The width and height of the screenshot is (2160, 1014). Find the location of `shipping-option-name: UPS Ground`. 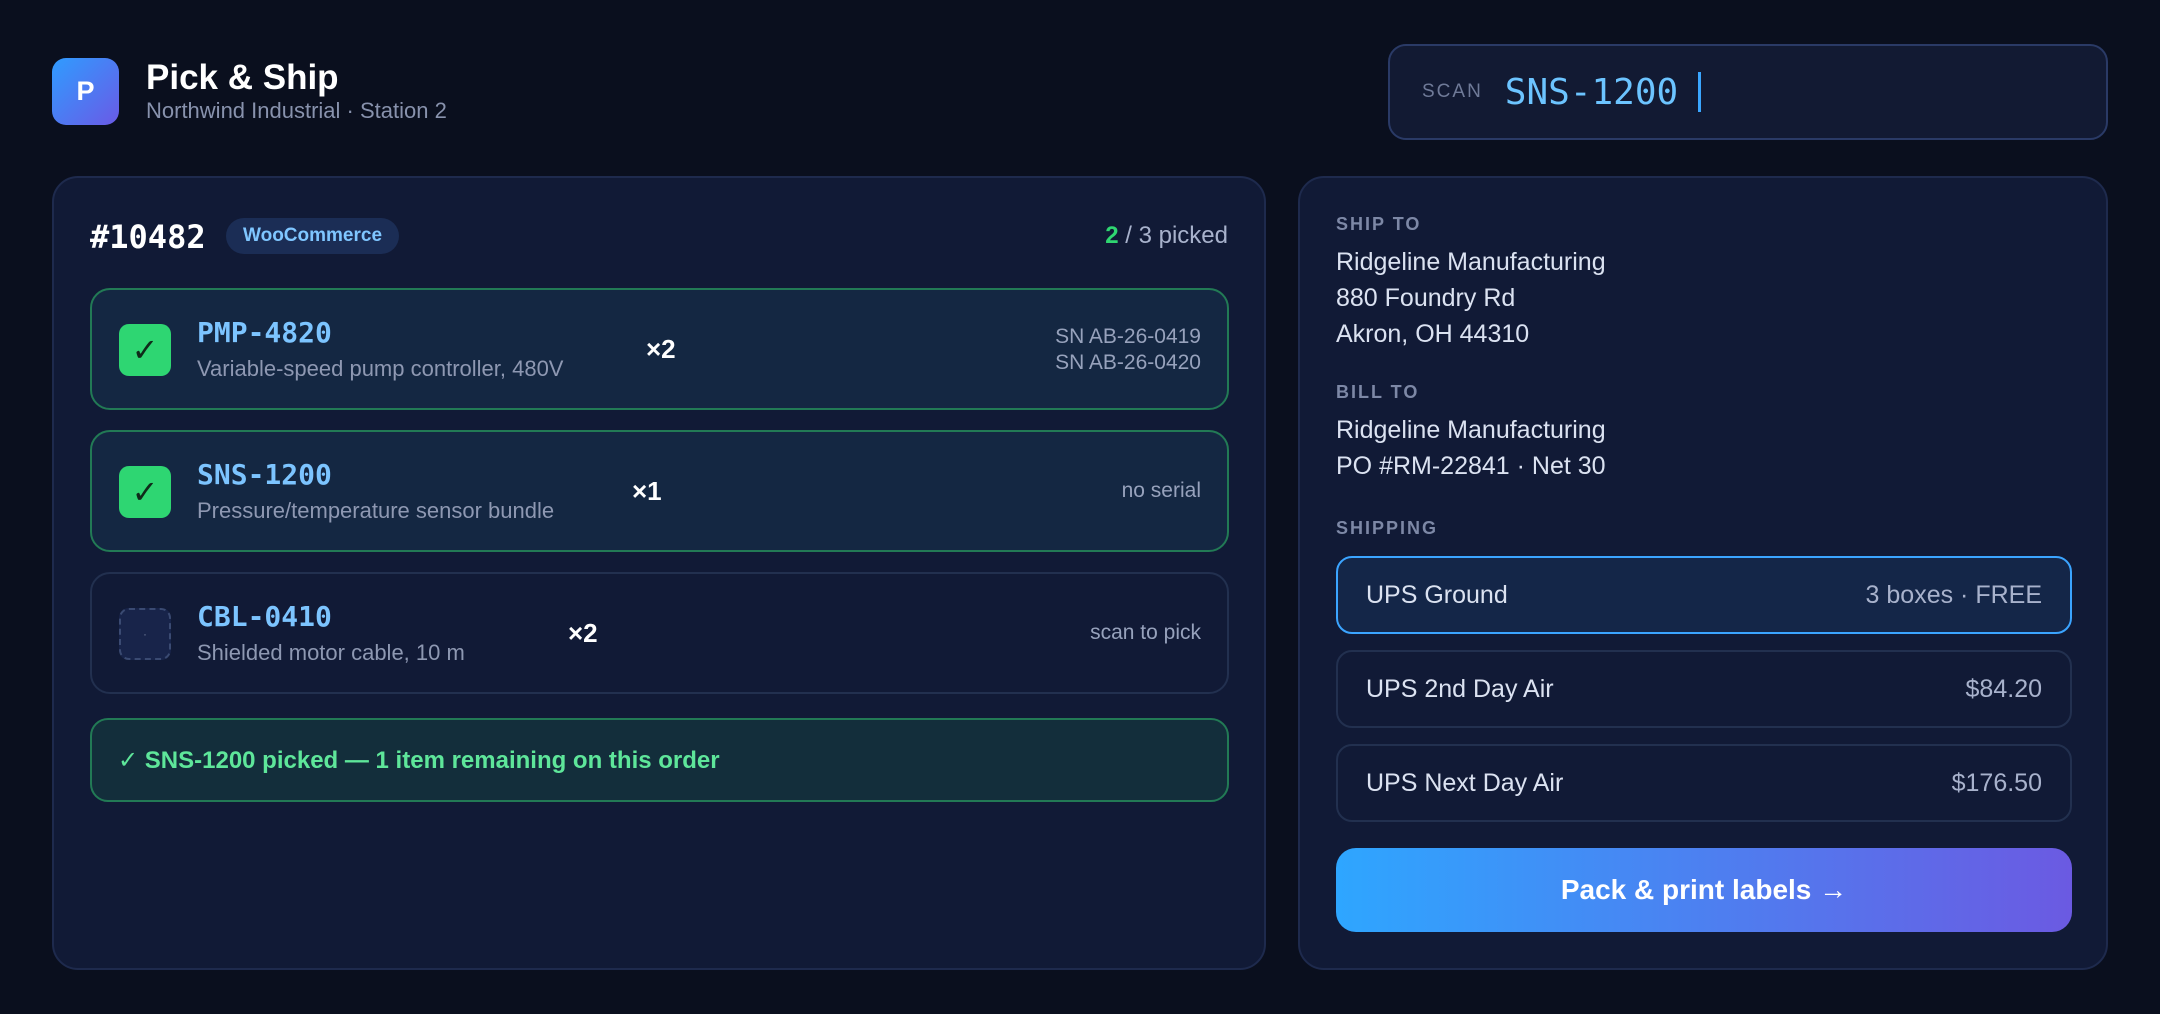

shipping-option-name: UPS Ground is located at coordinates (1437, 594).